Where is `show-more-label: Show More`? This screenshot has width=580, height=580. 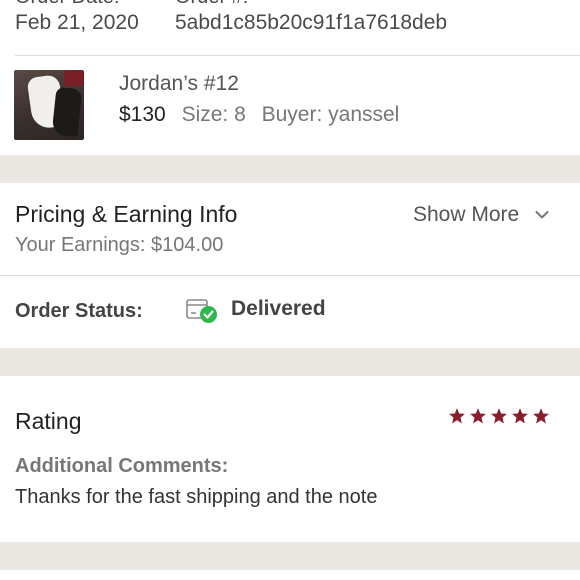
show-more-label: Show More is located at coordinates (466, 214).